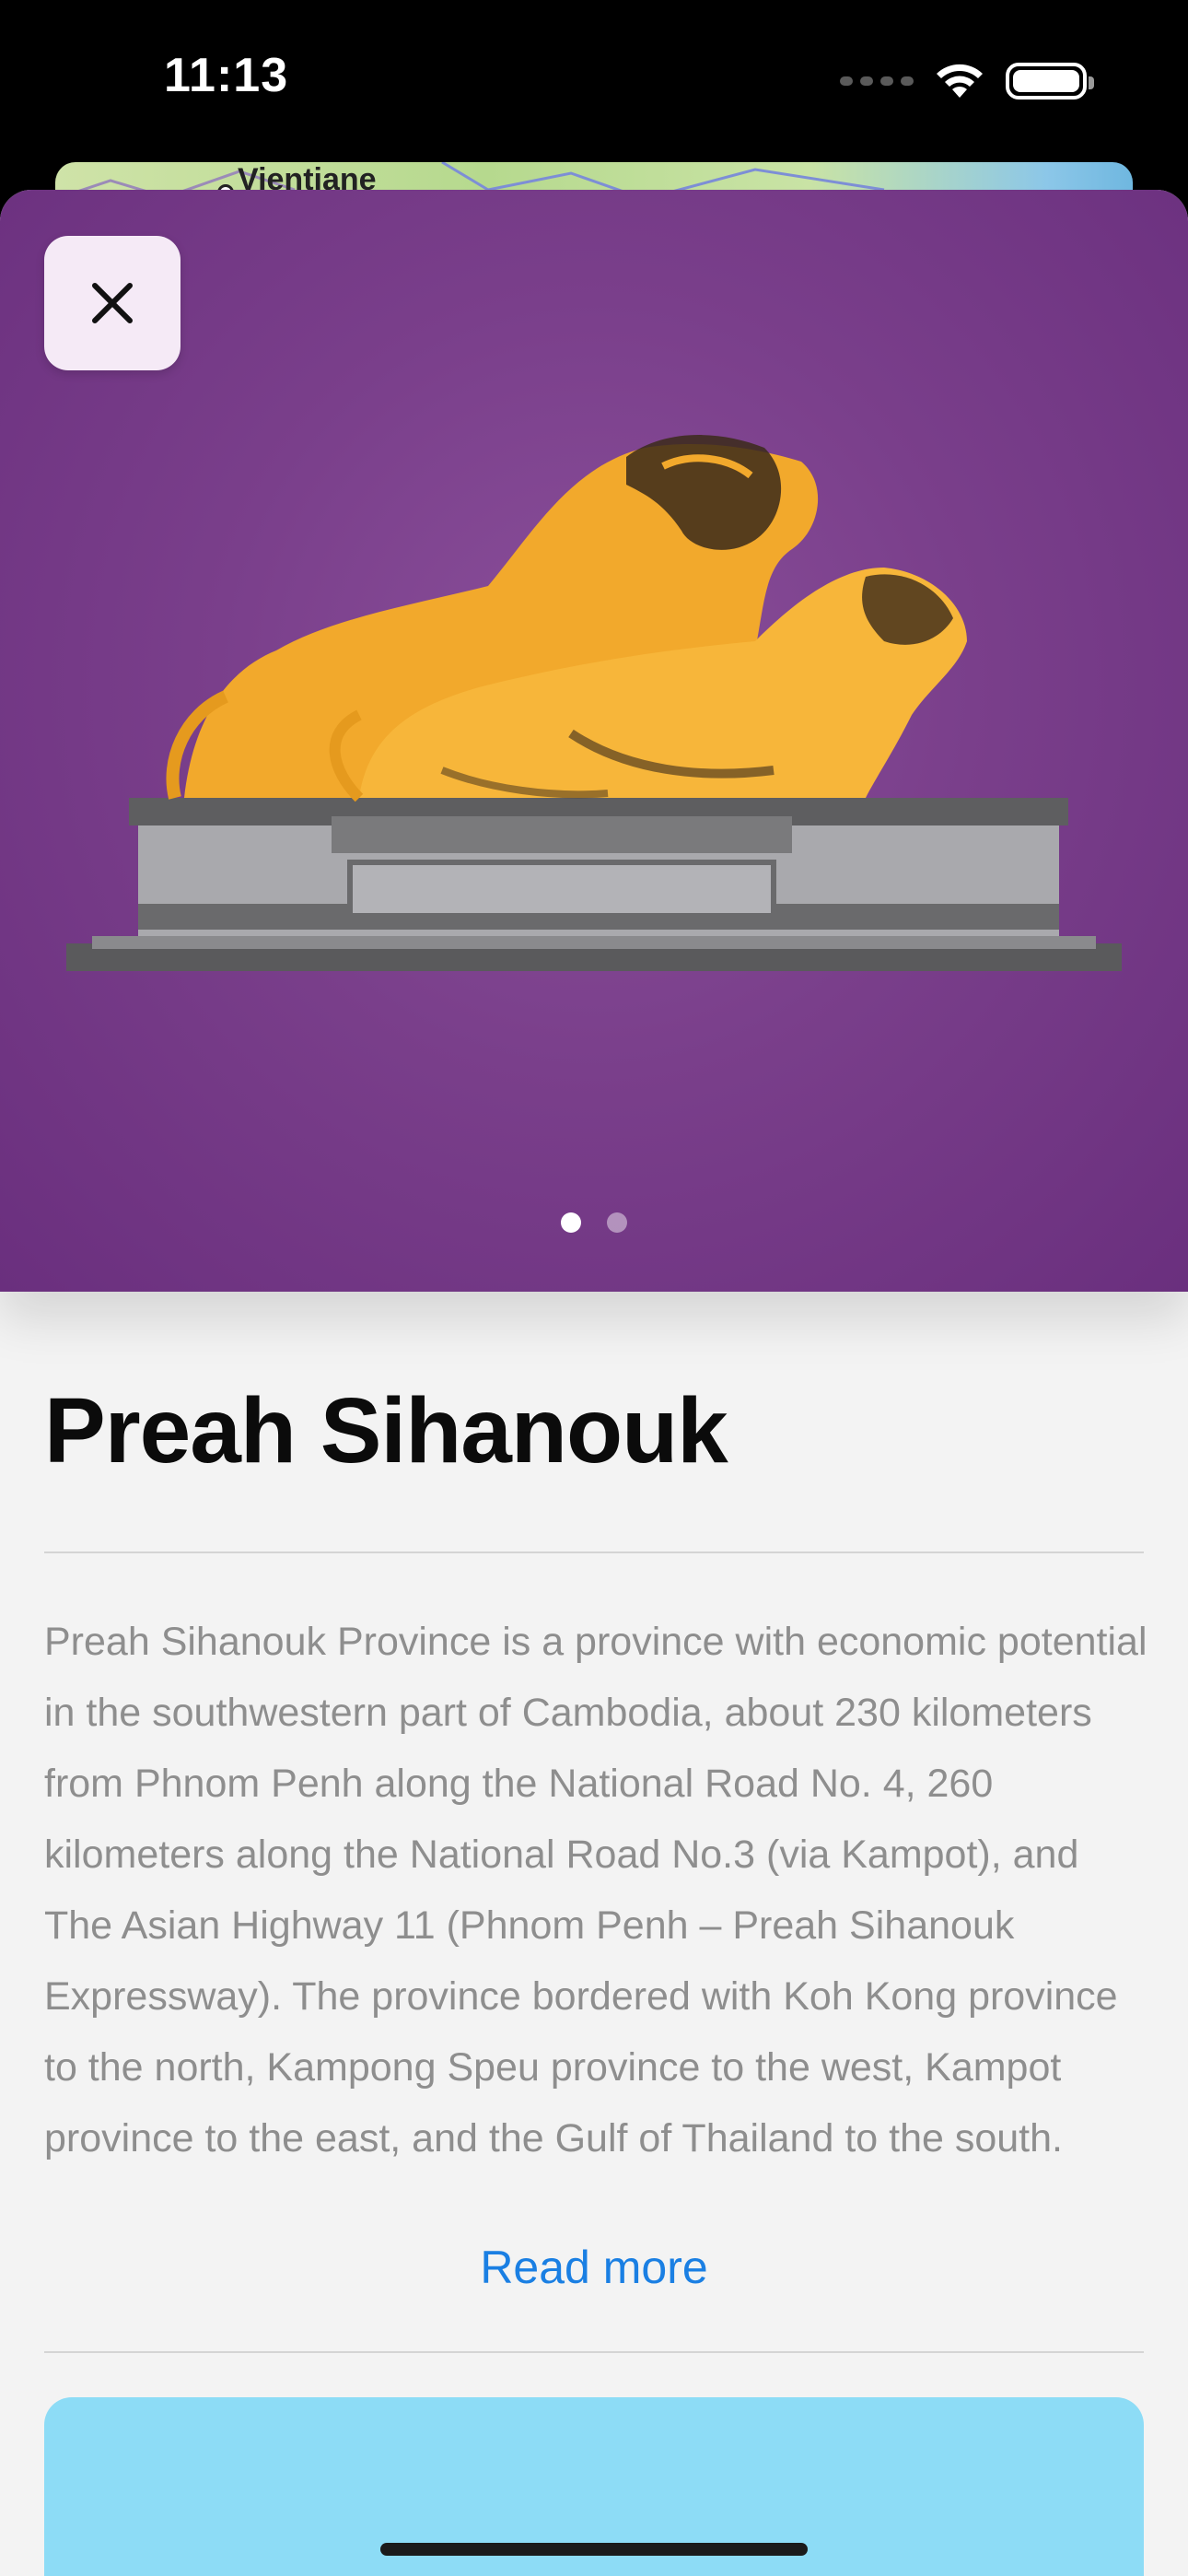 The width and height of the screenshot is (1188, 2576). Describe the element at coordinates (594, 1552) in the screenshot. I see `title-divider` at that location.